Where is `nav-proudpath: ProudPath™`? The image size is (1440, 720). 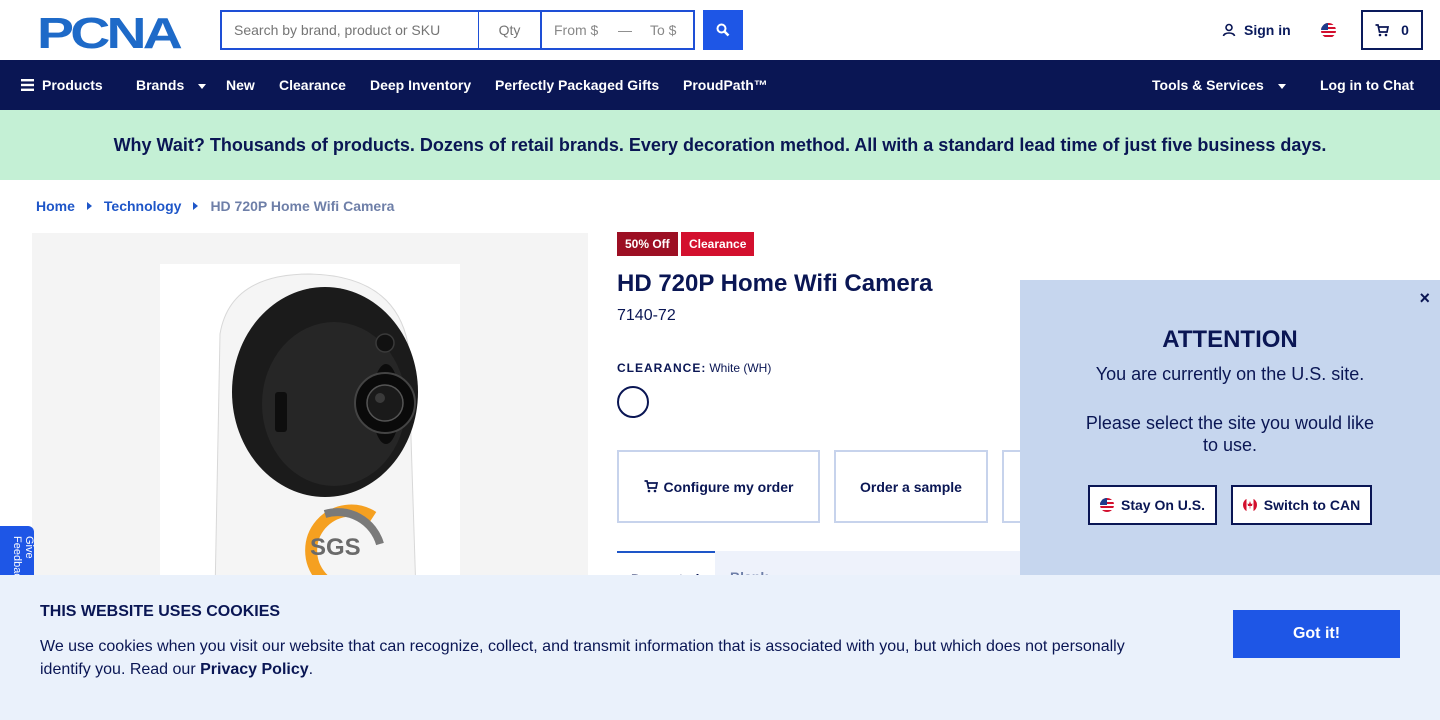
nav-proudpath: ProudPath™ is located at coordinates (725, 85).